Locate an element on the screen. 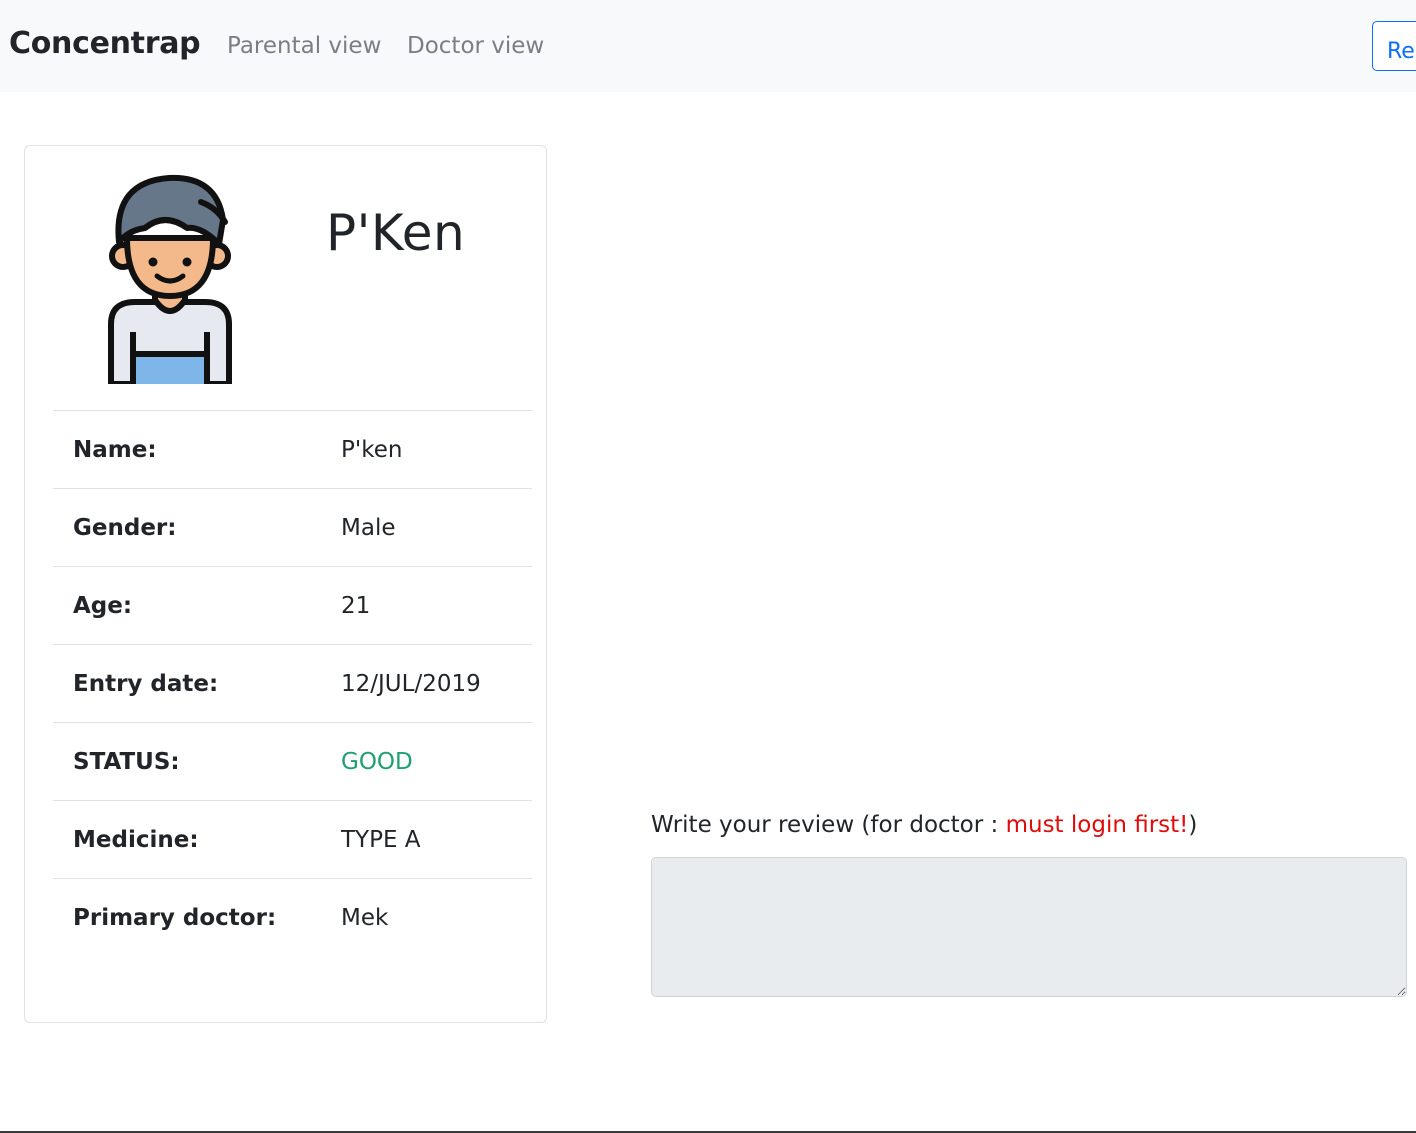  info-label-medicine: Medicine: is located at coordinates (136, 840).